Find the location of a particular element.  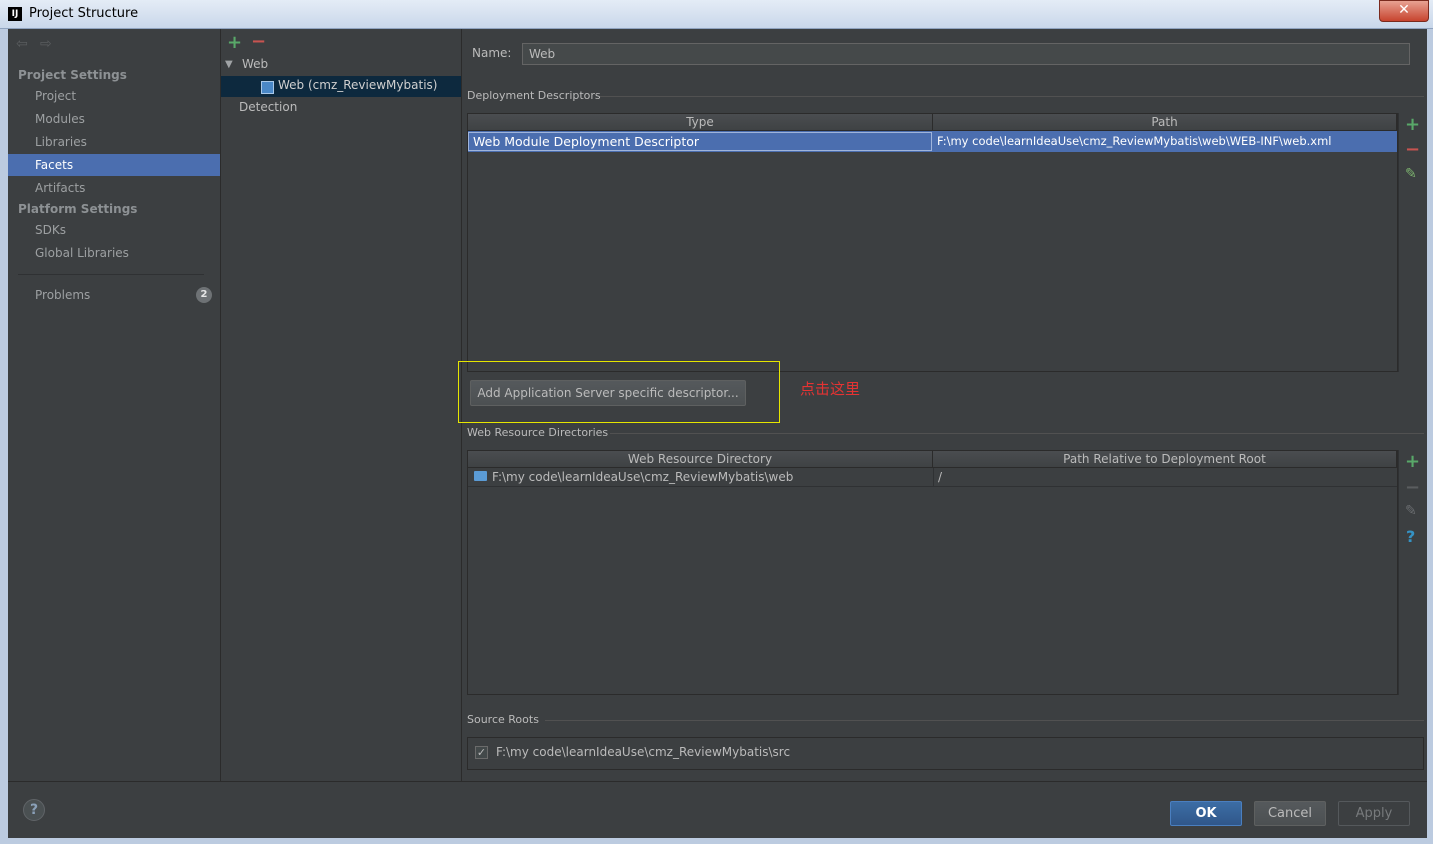

window-titlebar is located at coordinates (716, 14).